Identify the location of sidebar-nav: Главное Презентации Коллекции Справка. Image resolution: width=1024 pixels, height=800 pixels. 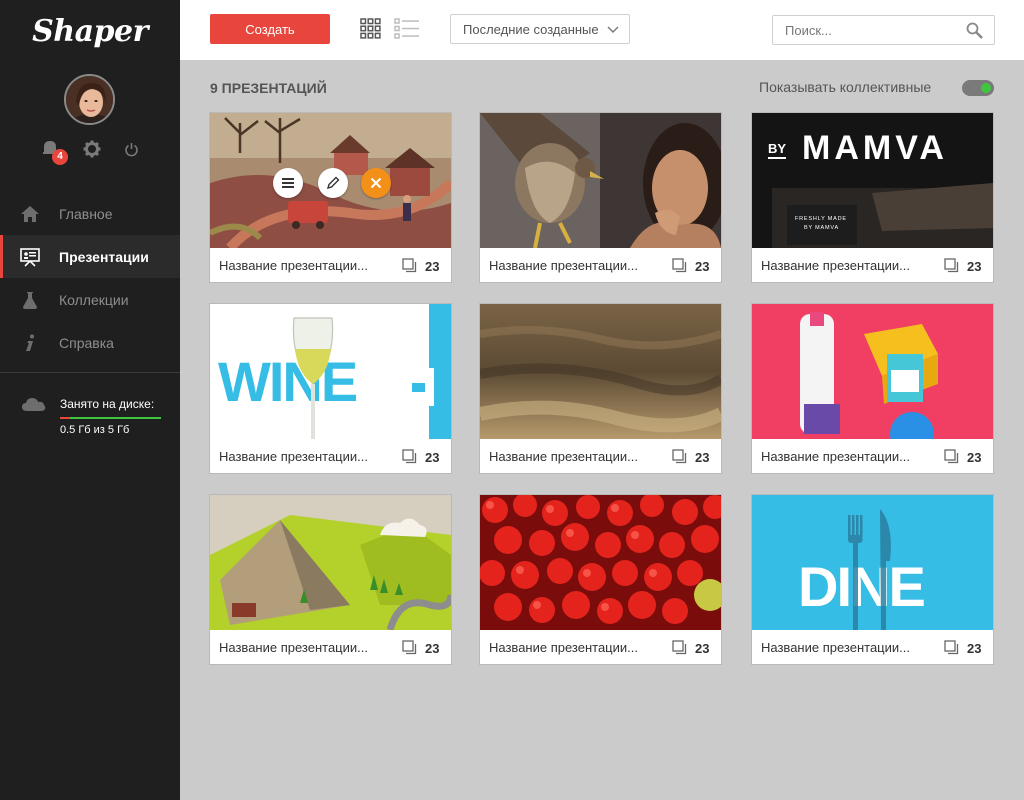
(90, 278).